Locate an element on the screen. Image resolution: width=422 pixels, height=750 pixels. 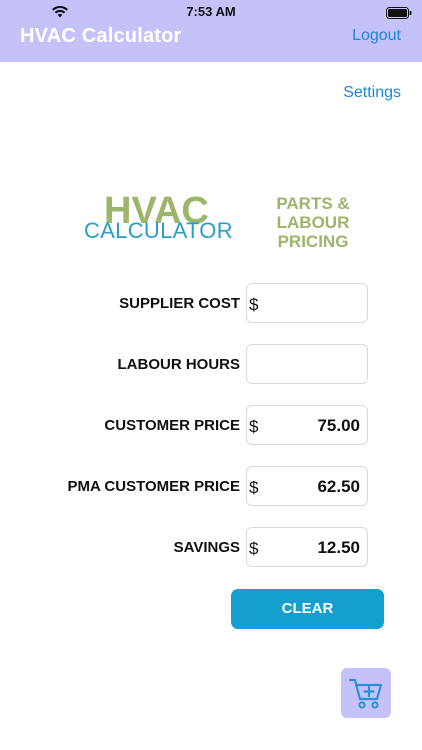
supplier-cost-row: SUPPLIER COST $ is located at coordinates (211, 304).